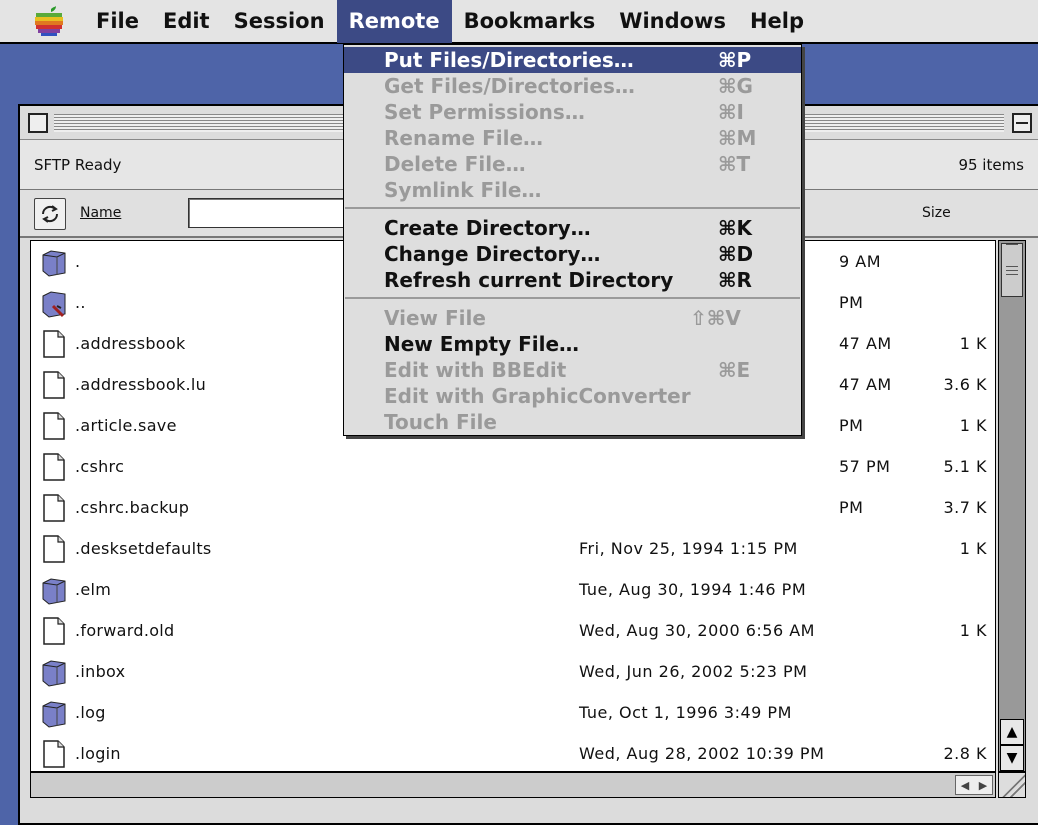  Describe the element at coordinates (1012, 785) in the screenshot. I see `resize-grip-icon` at that location.